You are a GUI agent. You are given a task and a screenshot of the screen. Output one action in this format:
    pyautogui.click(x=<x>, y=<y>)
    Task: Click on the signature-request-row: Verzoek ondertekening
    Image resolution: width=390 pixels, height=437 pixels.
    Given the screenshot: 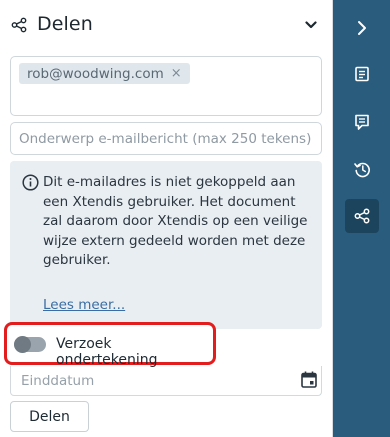 What is the action you would take?
    pyautogui.click(x=110, y=345)
    